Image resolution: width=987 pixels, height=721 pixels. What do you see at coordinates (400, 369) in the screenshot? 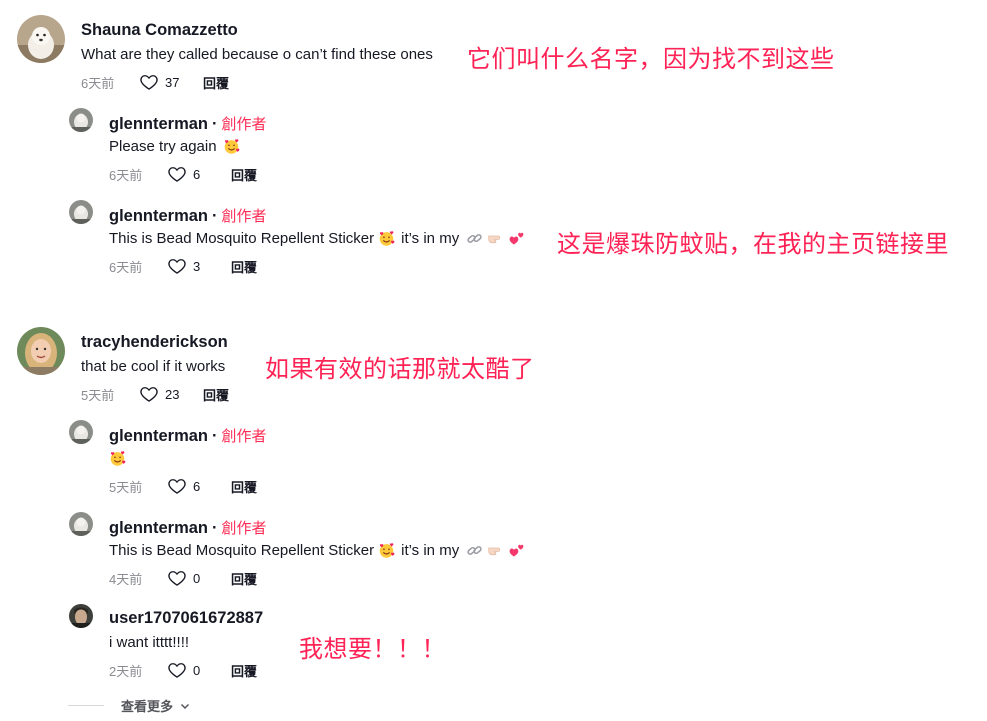
I see `translation-annotation: 如果有效的话那就太酷了` at bounding box center [400, 369].